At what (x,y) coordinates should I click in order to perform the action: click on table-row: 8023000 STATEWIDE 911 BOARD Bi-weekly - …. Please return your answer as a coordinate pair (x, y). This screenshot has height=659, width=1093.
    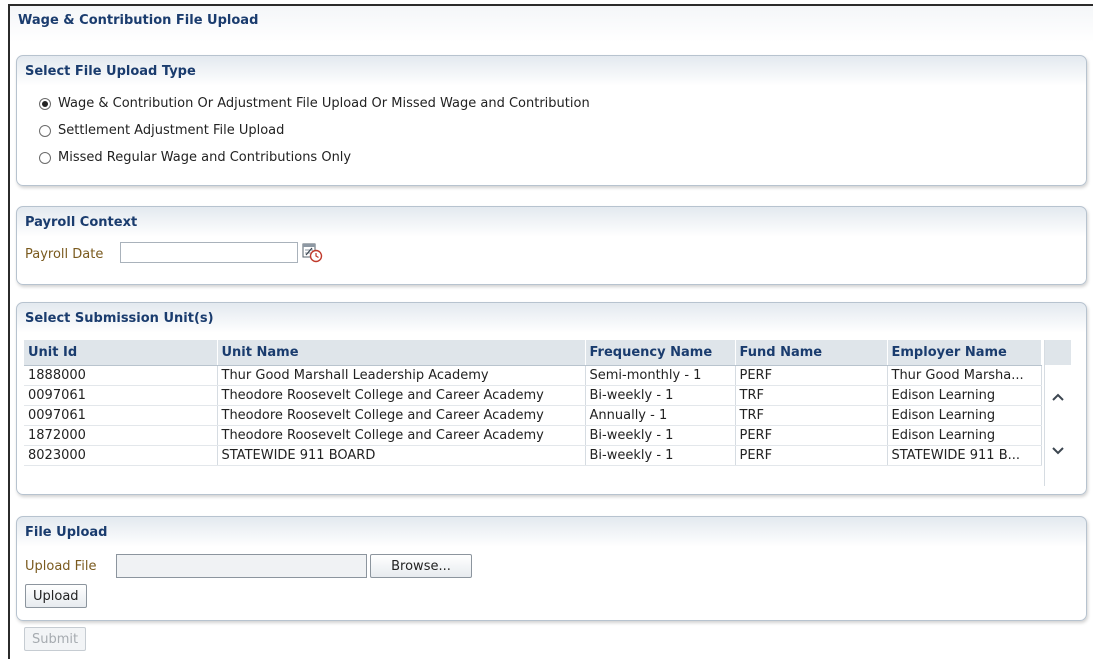
    Looking at the image, I should click on (533, 455).